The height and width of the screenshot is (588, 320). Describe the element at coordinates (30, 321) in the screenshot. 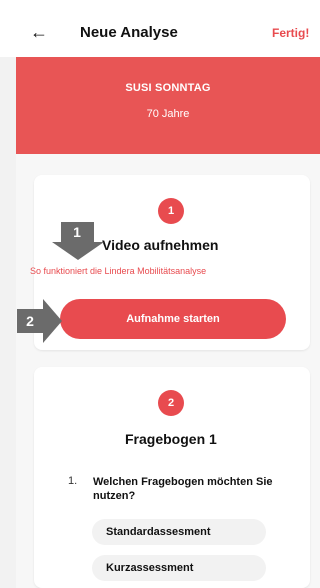

I see `callout-number-2: 2` at that location.